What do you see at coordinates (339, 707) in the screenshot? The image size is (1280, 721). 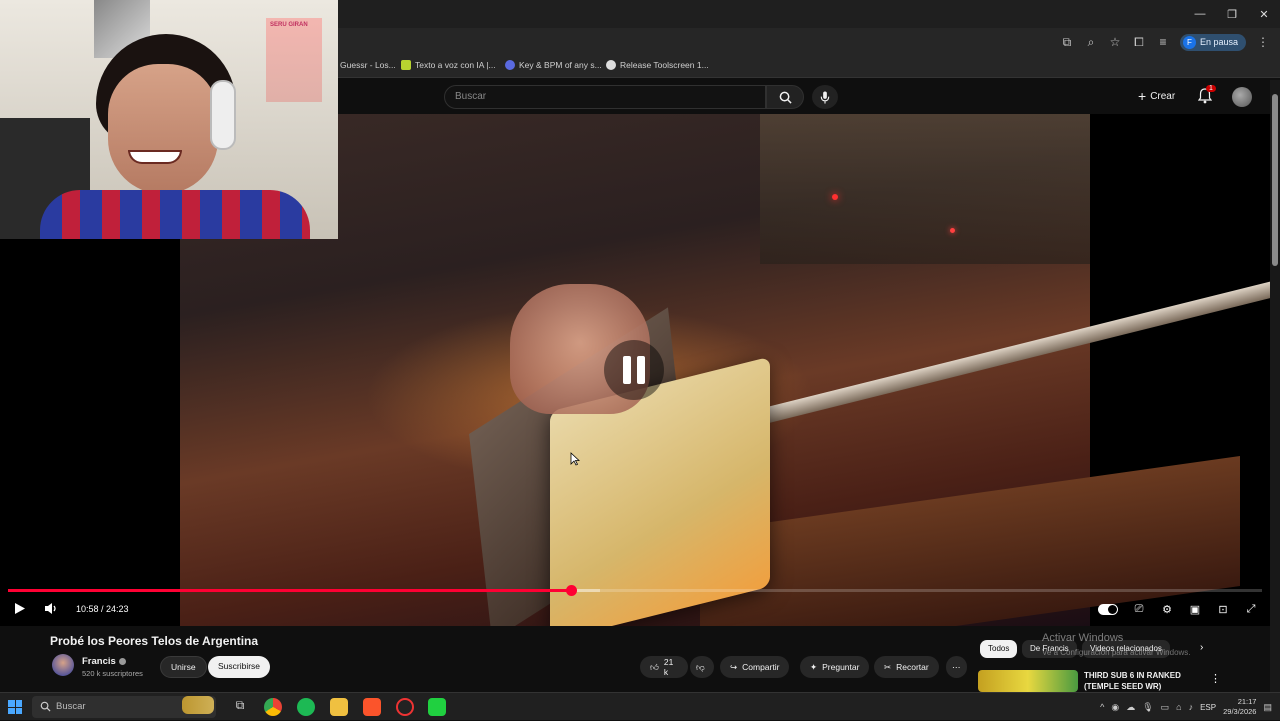 I see `file-explorer-icon` at bounding box center [339, 707].